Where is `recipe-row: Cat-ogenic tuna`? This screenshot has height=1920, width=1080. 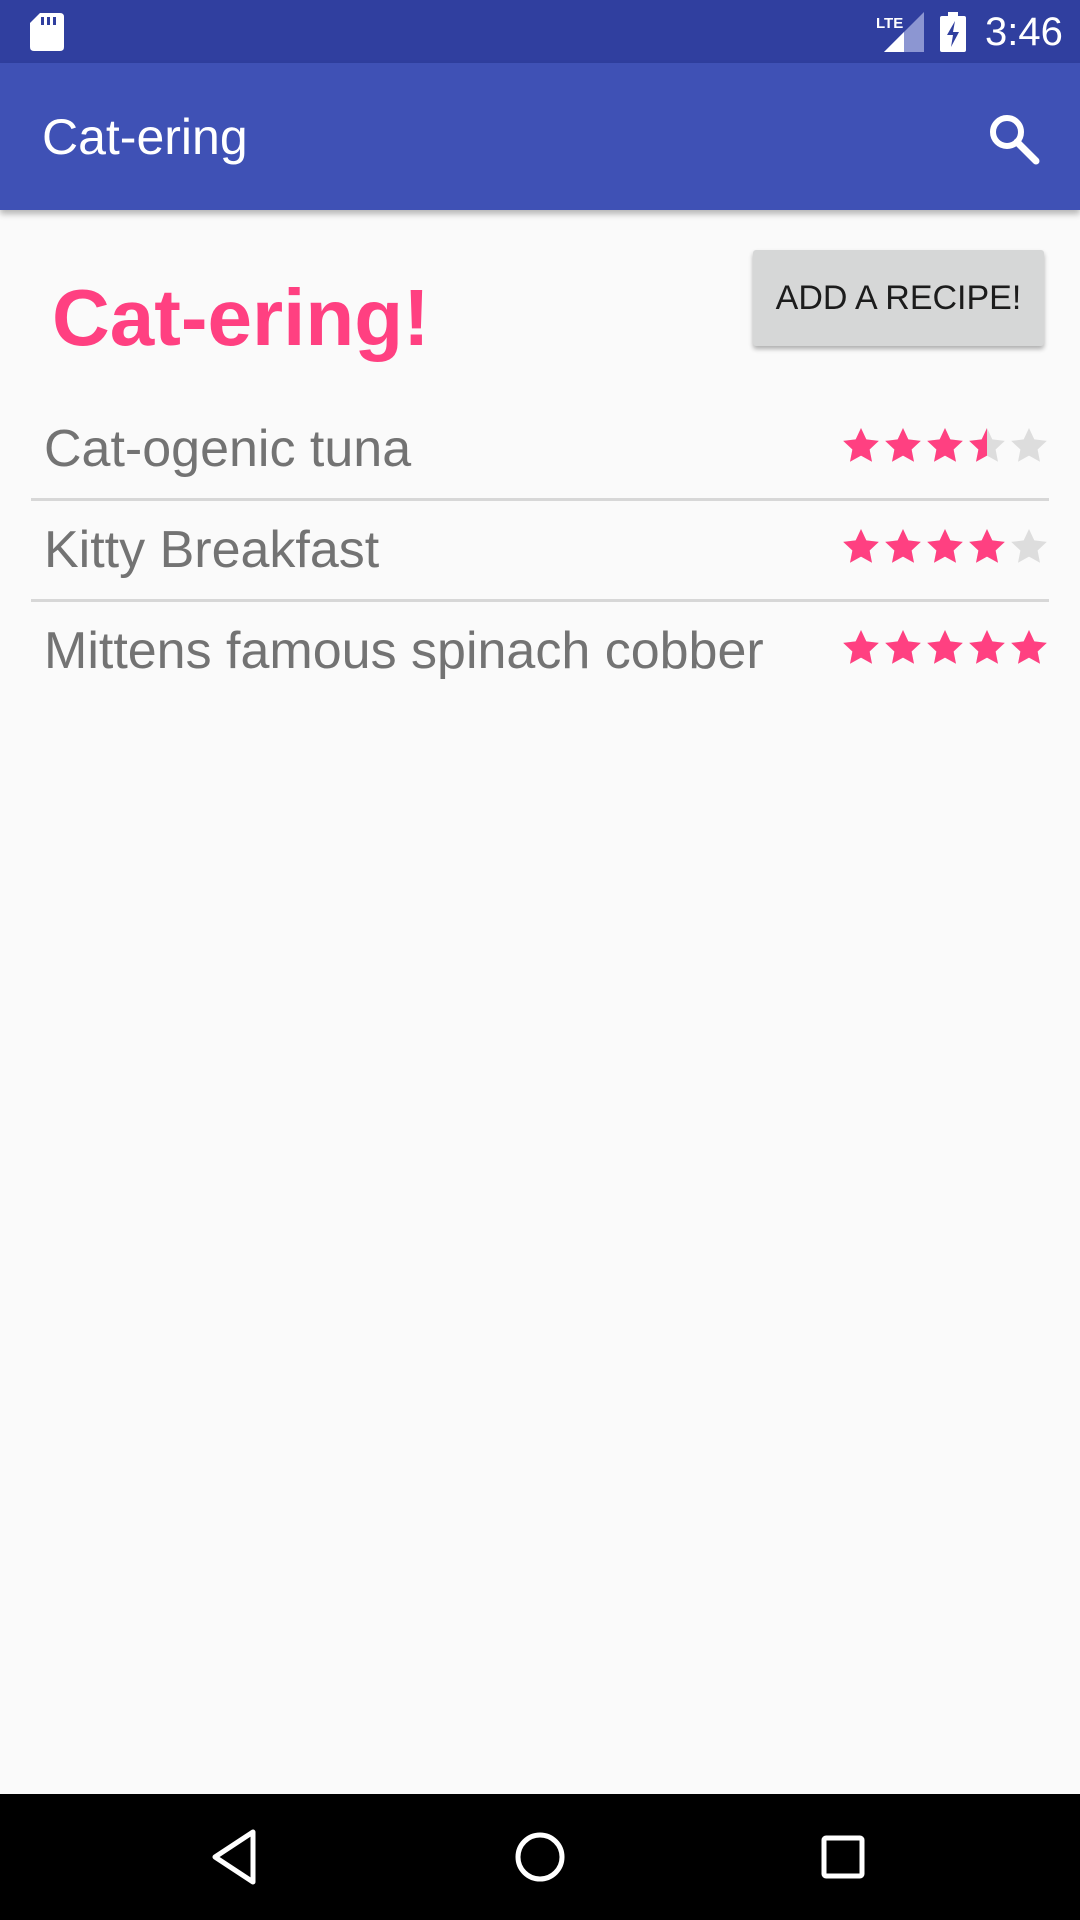
recipe-row: Cat-ogenic tuna is located at coordinates (540, 450).